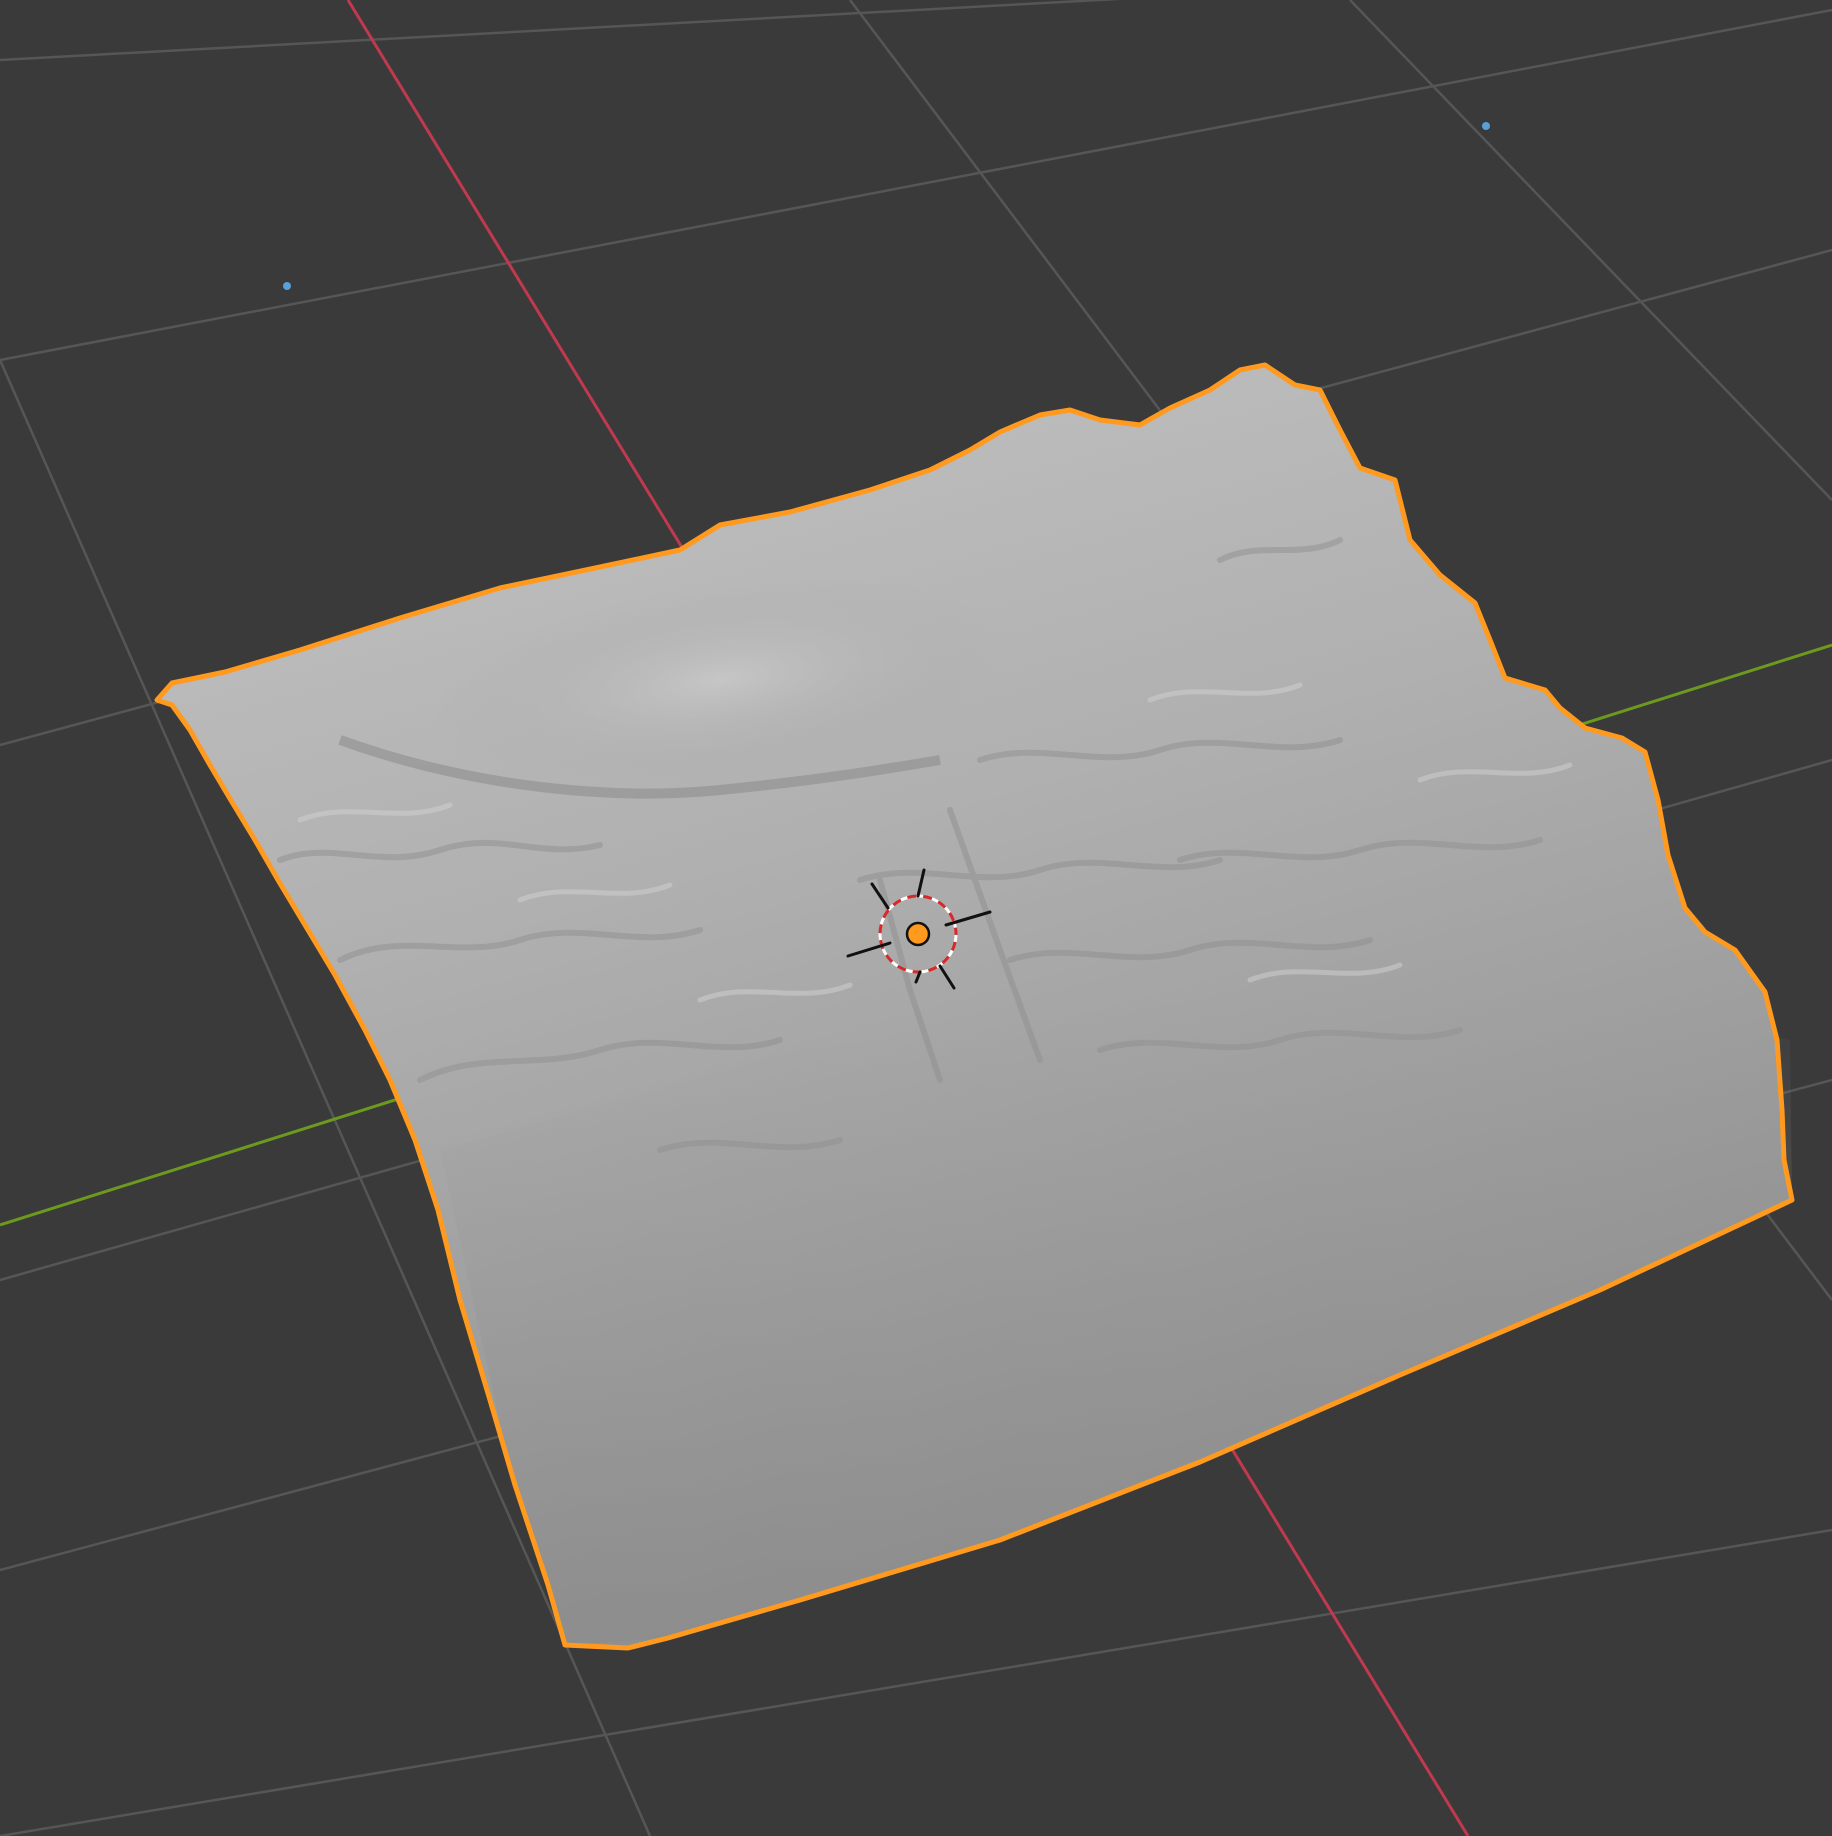 The width and height of the screenshot is (1832, 1836). Describe the element at coordinates (918, 934) in the screenshot. I see `object-origin-dot` at that location.